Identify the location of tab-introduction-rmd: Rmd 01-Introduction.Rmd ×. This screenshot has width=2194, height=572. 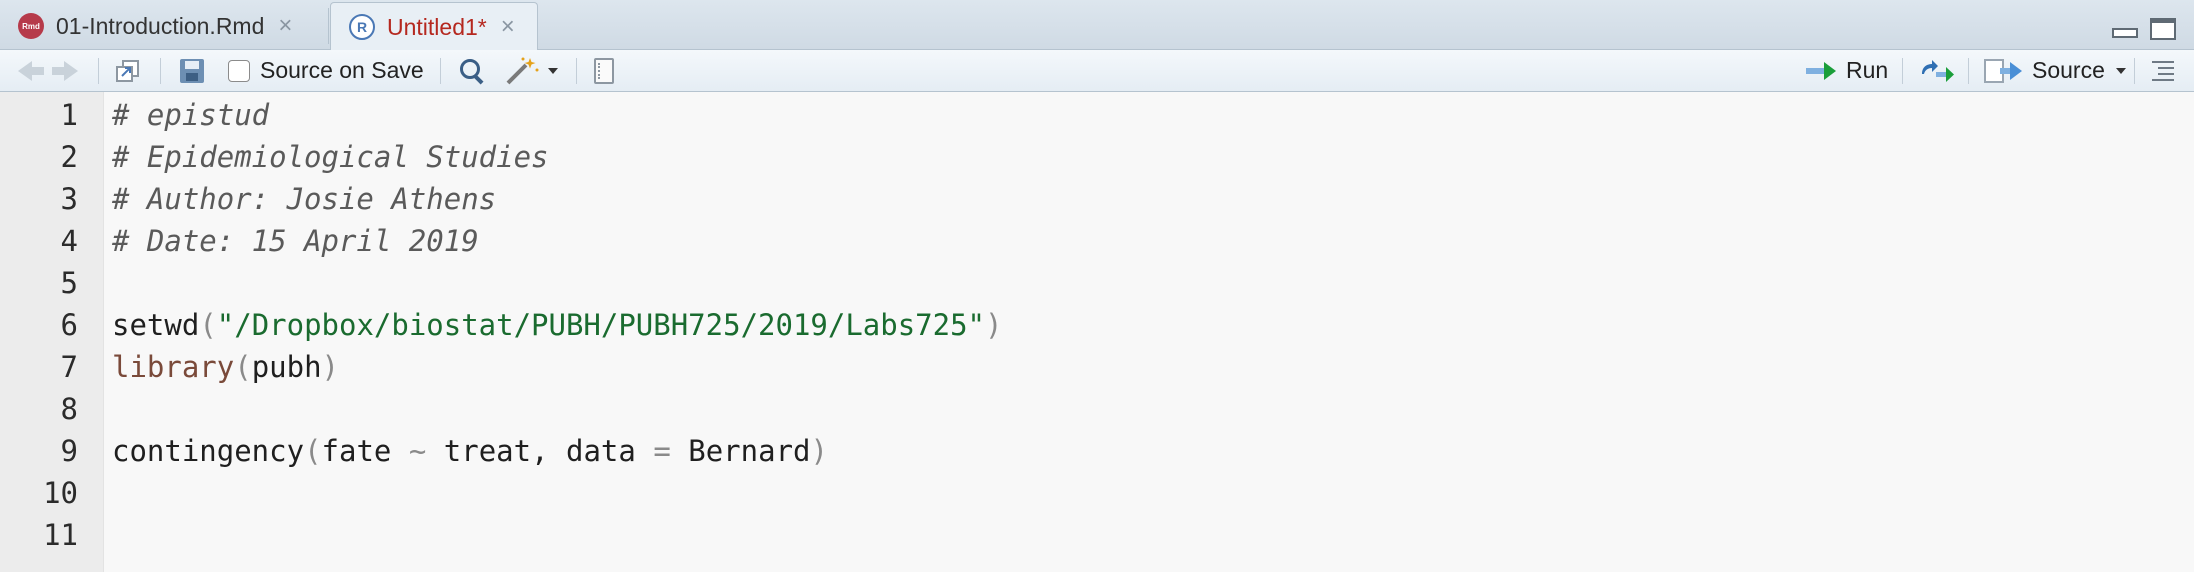
(163, 26).